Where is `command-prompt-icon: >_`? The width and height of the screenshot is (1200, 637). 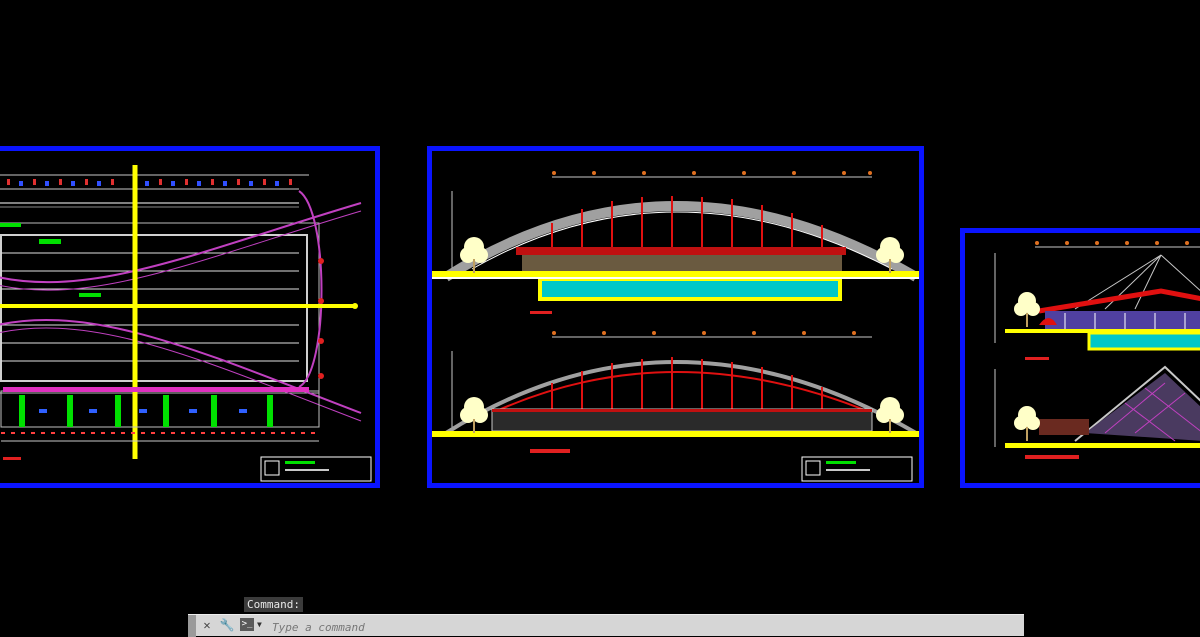
command-prompt-icon: >_ is located at coordinates (247, 624).